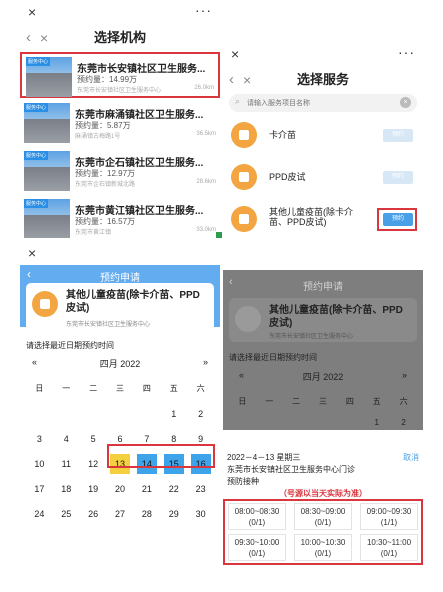 Image resolution: width=443 pixels, height=592 pixels. Describe the element at coordinates (173, 491) in the screenshot. I see `calendar-day: 22` at that location.